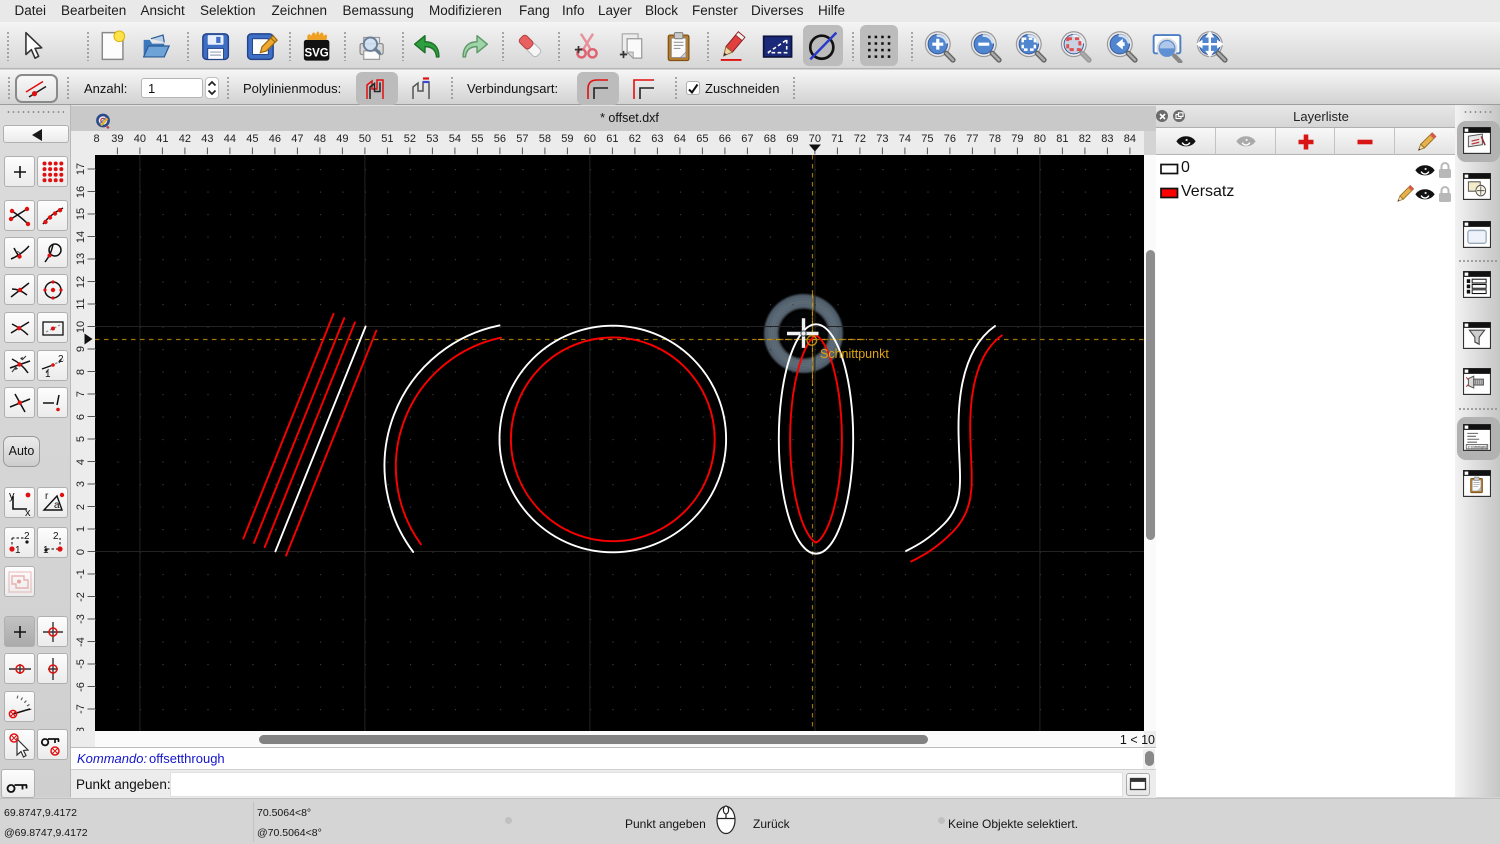  What do you see at coordinates (47, 496) in the screenshot?
I see `svg-text: r` at bounding box center [47, 496].